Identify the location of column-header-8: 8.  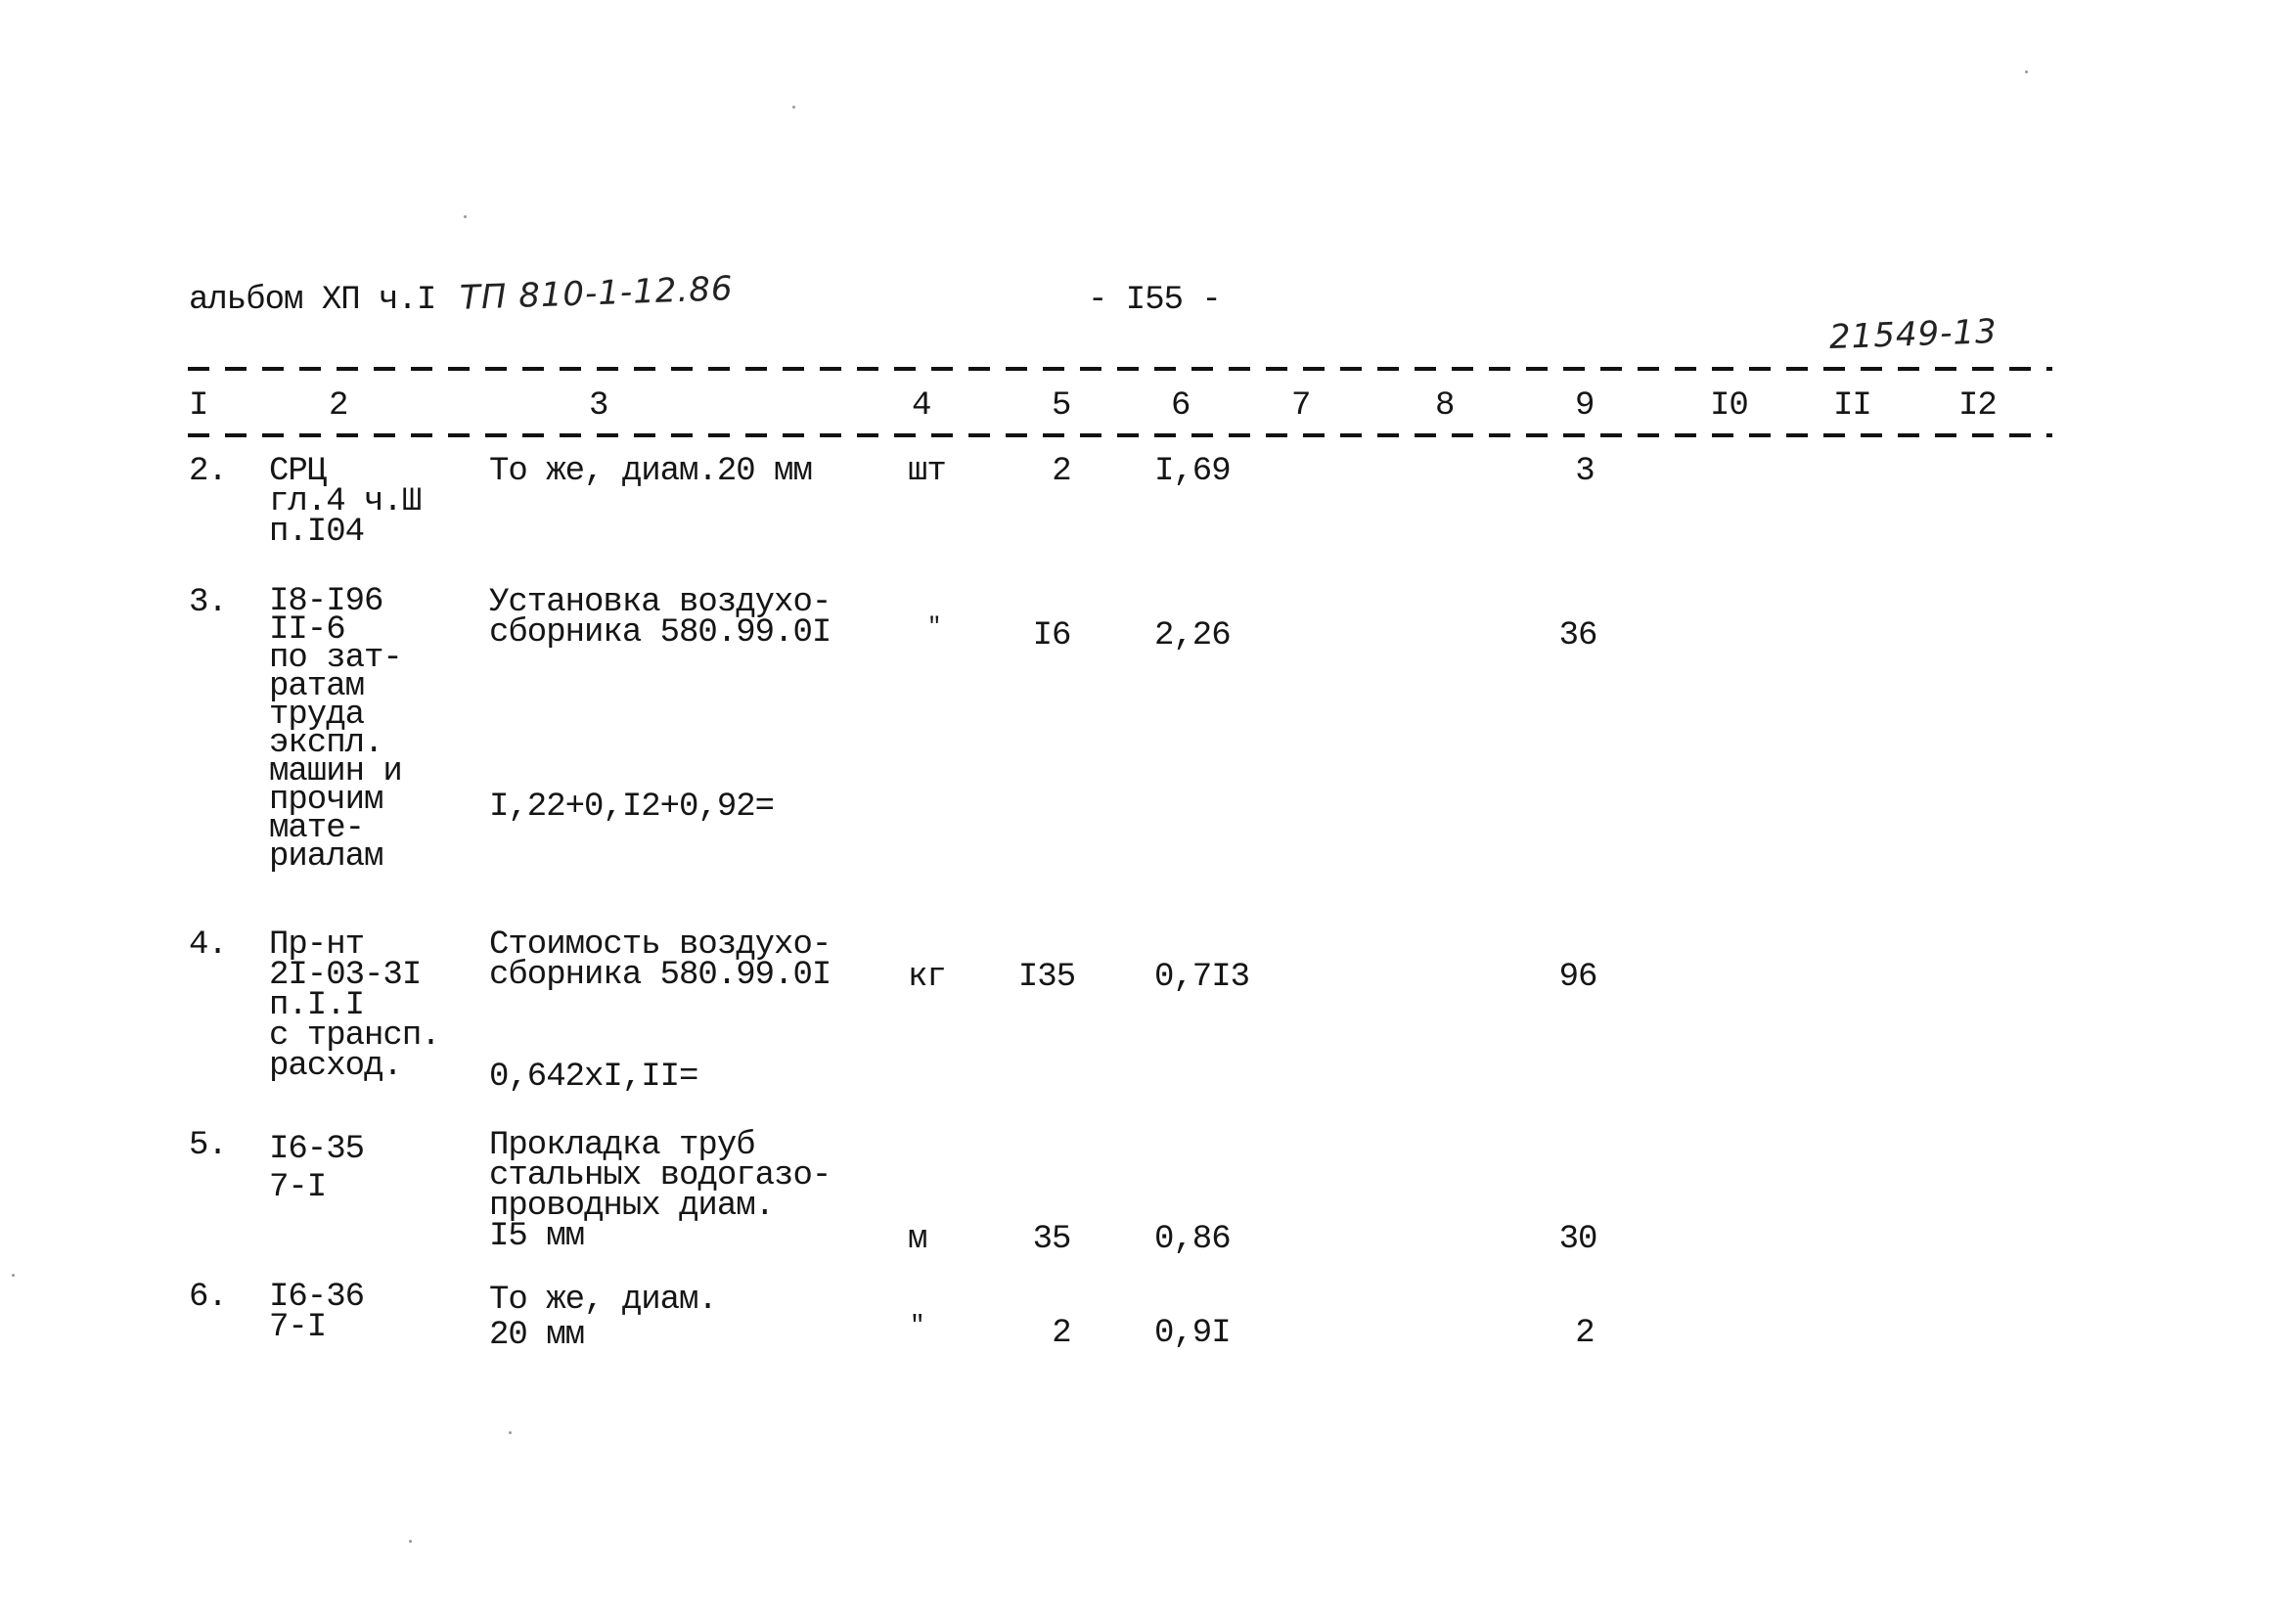
(1445, 406).